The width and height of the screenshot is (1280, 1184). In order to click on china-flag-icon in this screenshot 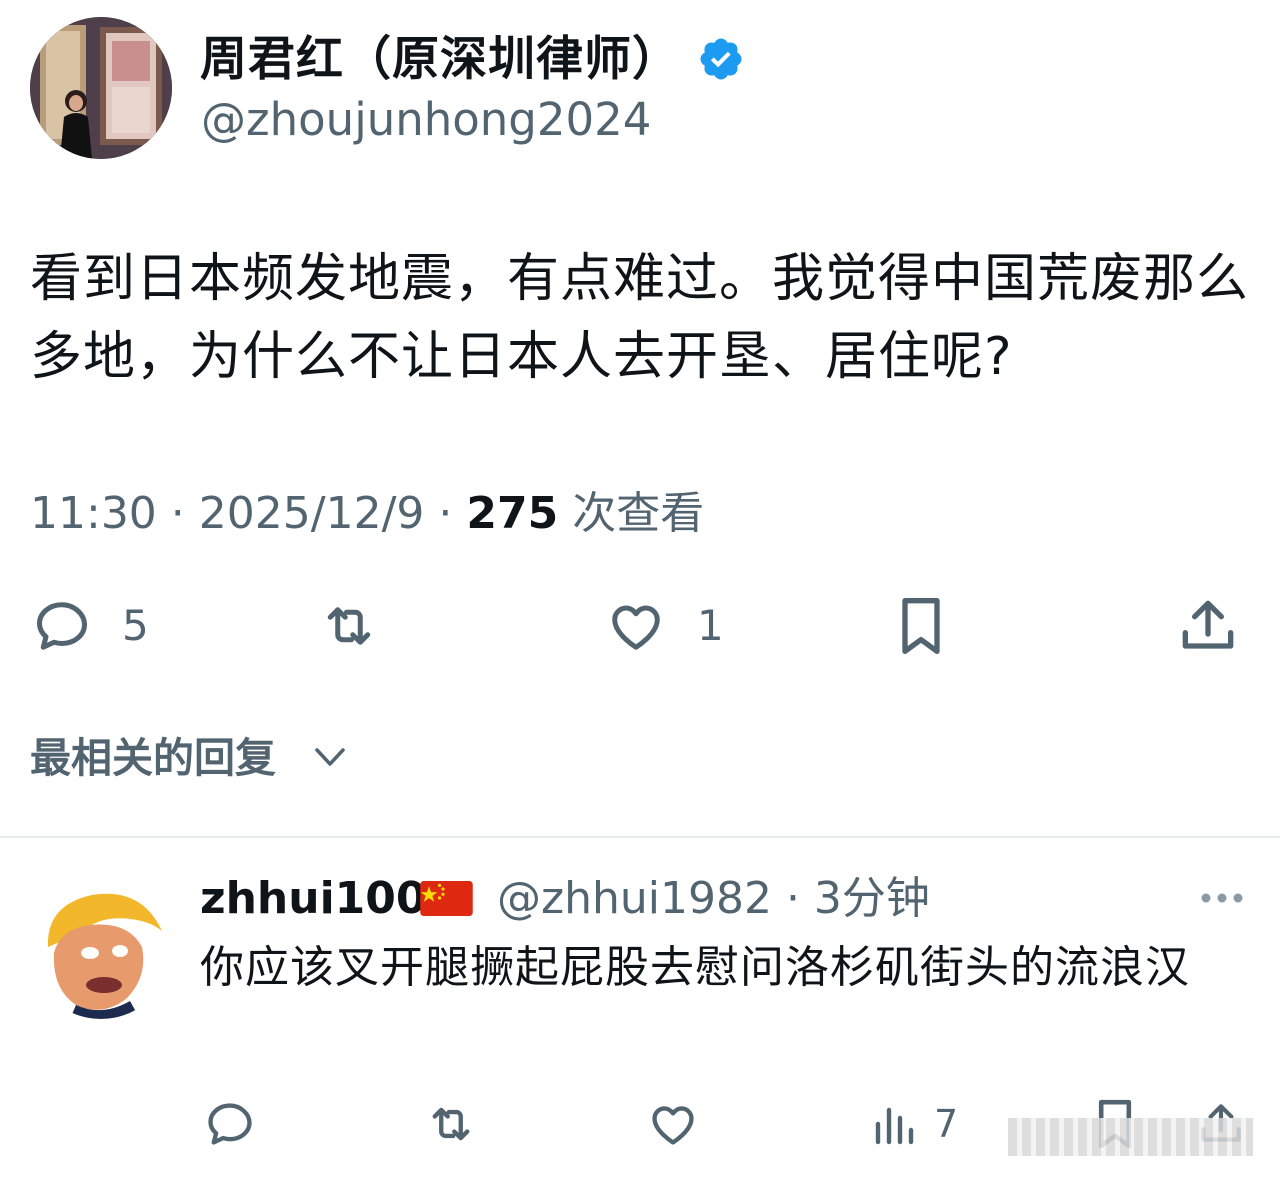, I will do `click(446, 898)`.